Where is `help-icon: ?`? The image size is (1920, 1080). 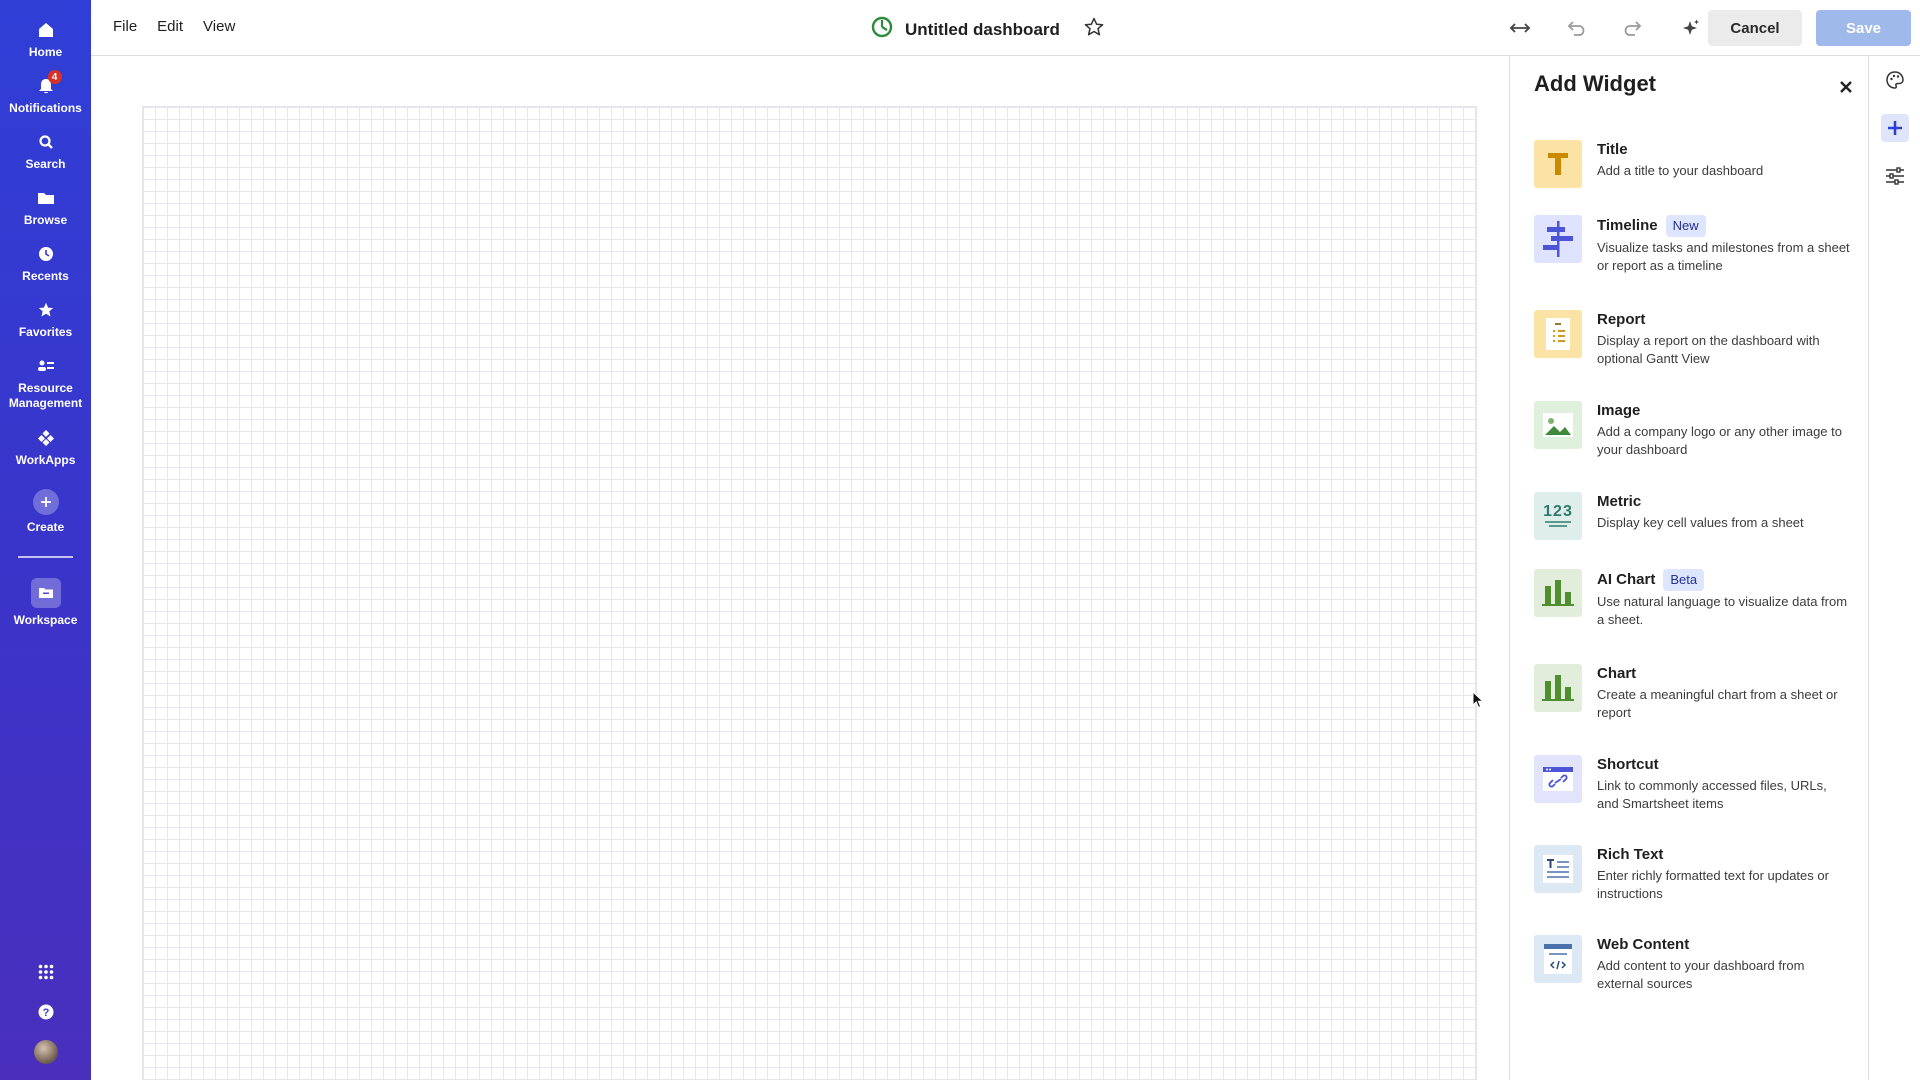 help-icon: ? is located at coordinates (46, 1012).